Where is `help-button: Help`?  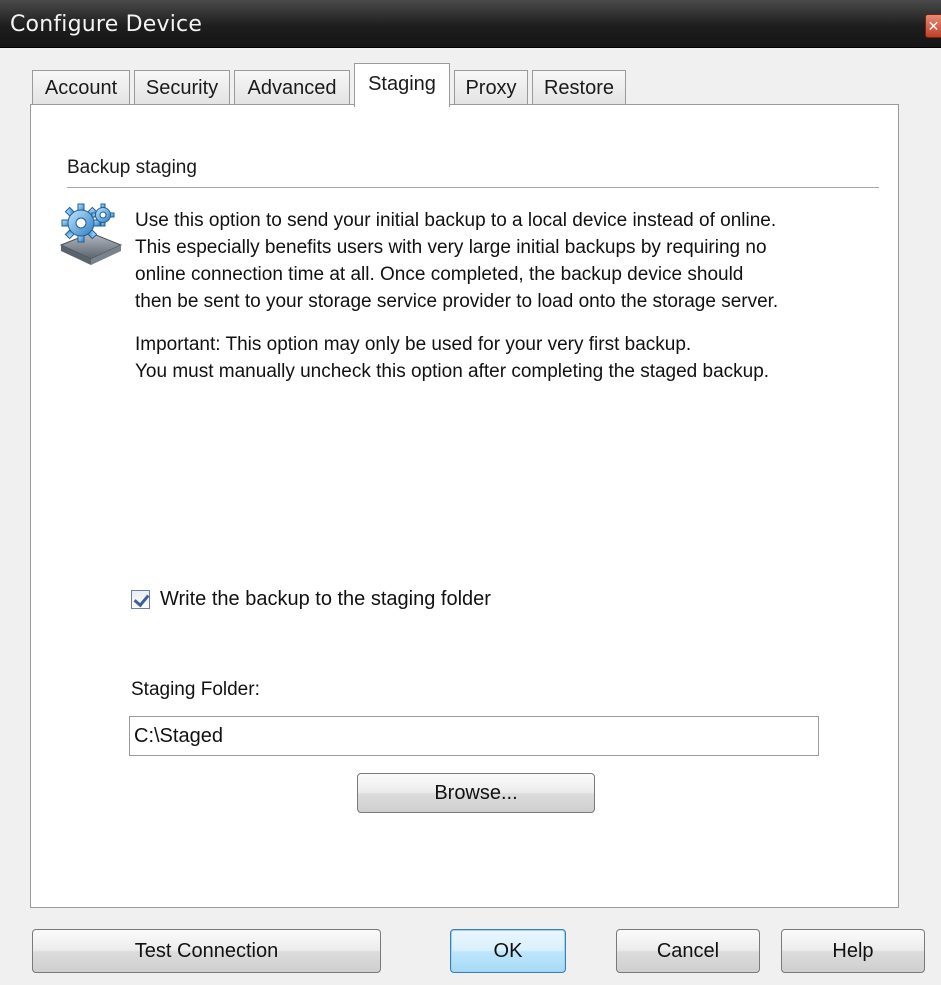 help-button: Help is located at coordinates (853, 951).